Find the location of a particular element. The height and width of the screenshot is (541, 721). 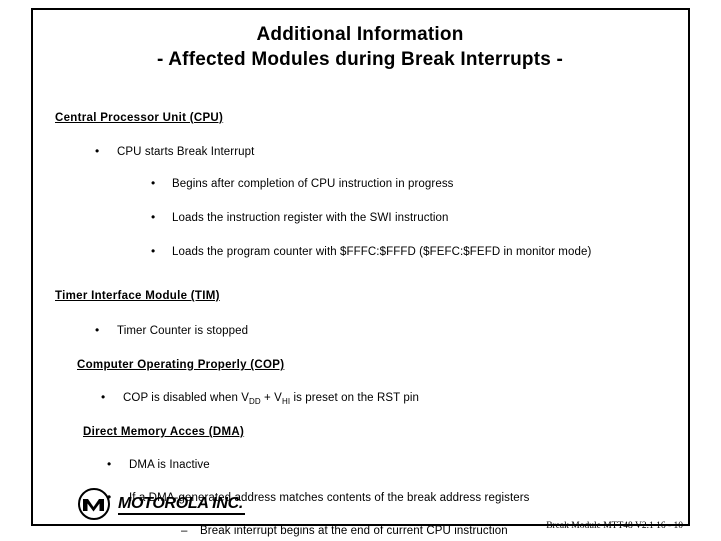

section-heading-cpu: Central Processor Unit (CPU) is located at coordinates (139, 118).